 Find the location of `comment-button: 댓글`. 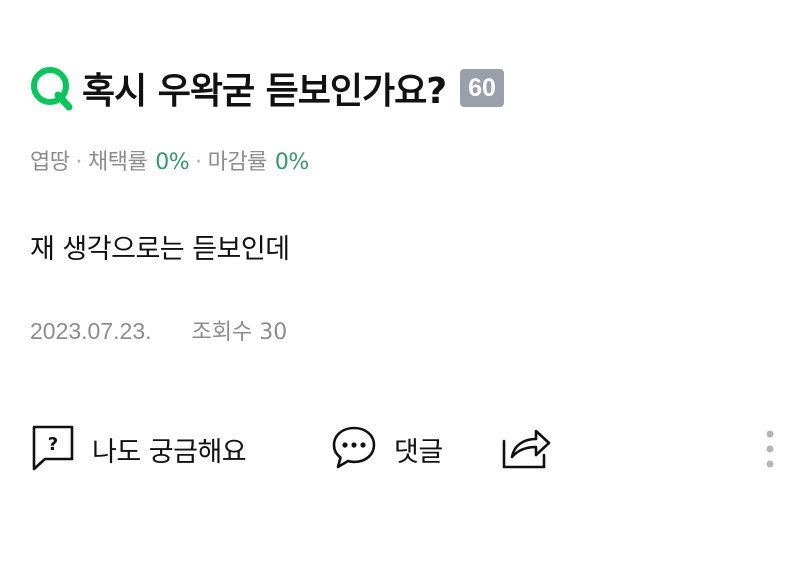

comment-button: 댓글 is located at coordinates (386, 449).